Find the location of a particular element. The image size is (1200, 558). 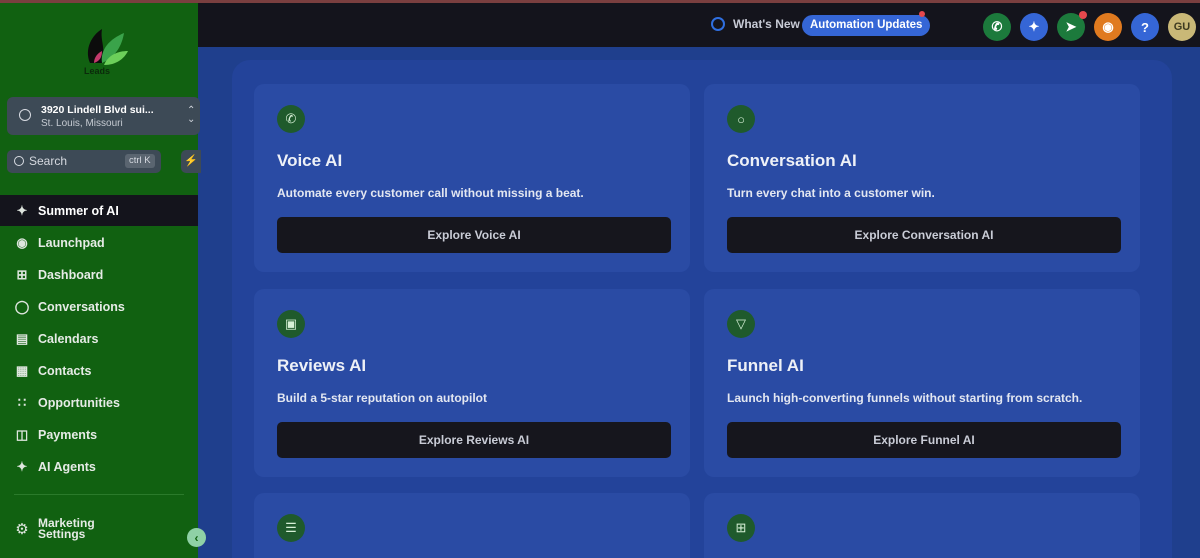

notifications-button: ◉ is located at coordinates (1108, 27).